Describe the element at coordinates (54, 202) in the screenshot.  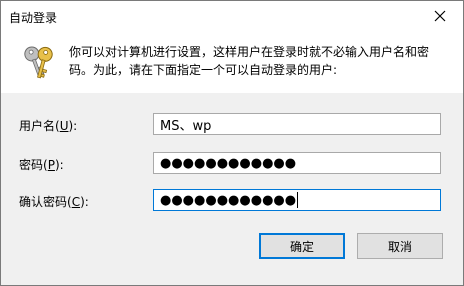
I see `confirm-password-label: 确认密码(C):` at that location.